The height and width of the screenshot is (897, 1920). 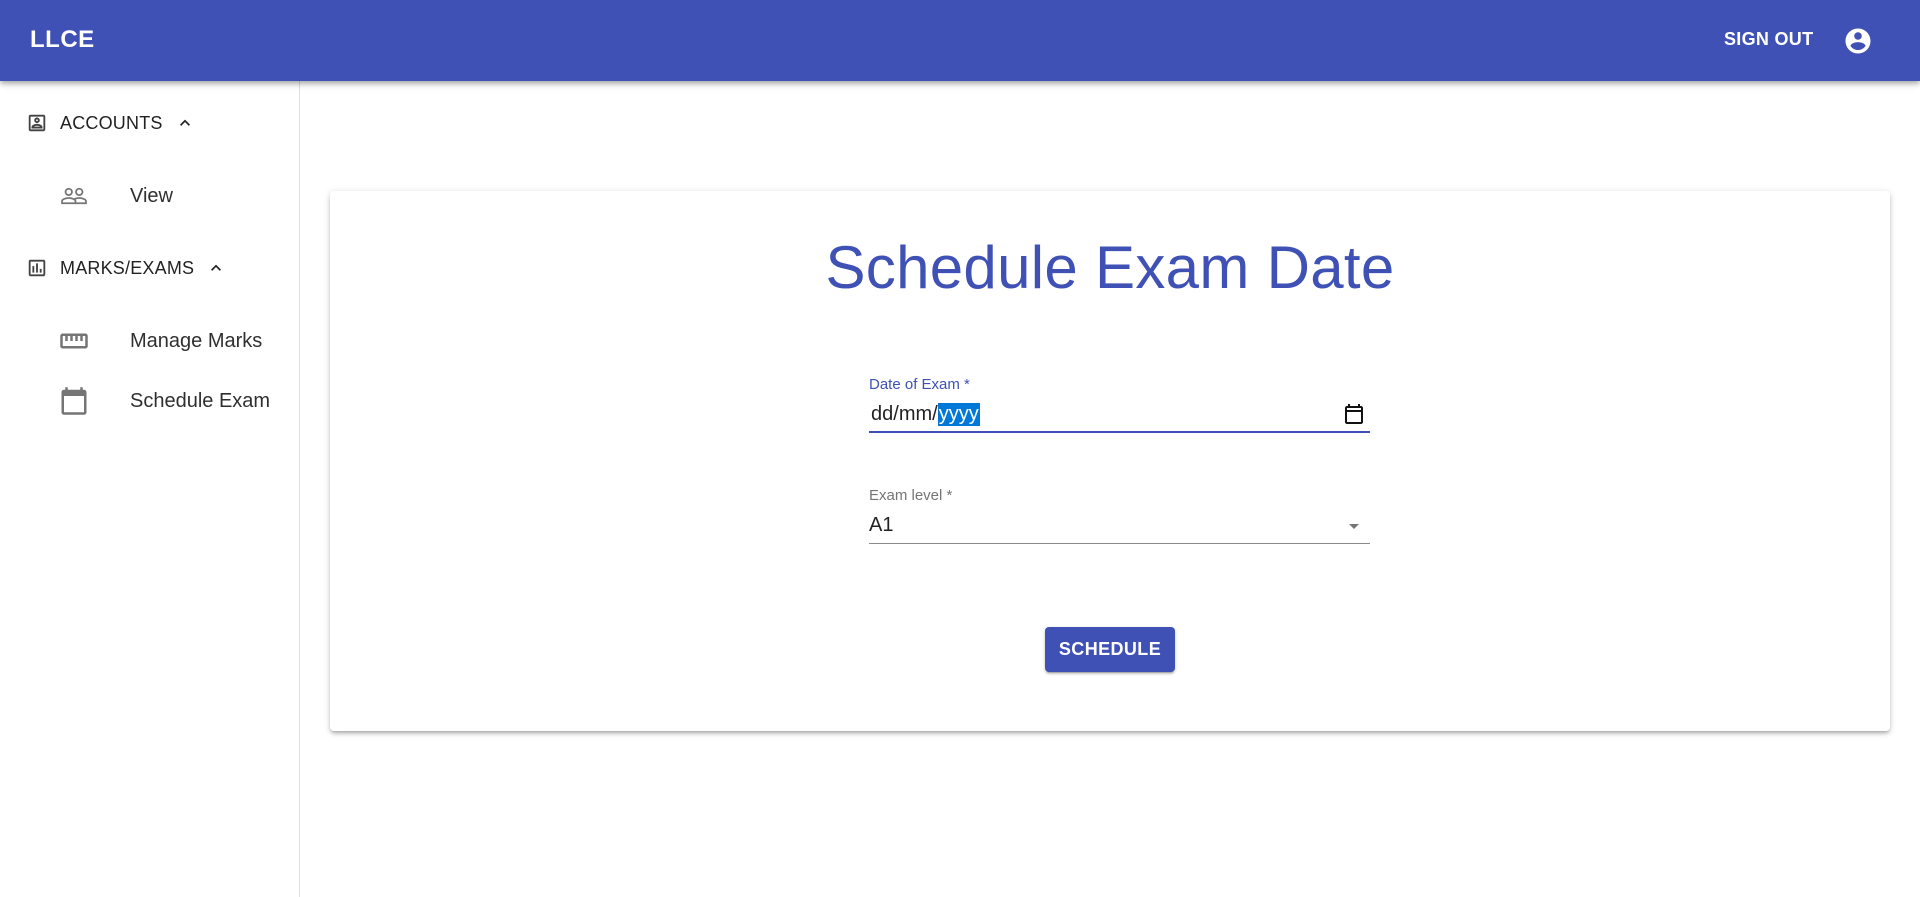 I want to click on date-of-exam-input: dd / mm / yyyy, so click(x=1119, y=417).